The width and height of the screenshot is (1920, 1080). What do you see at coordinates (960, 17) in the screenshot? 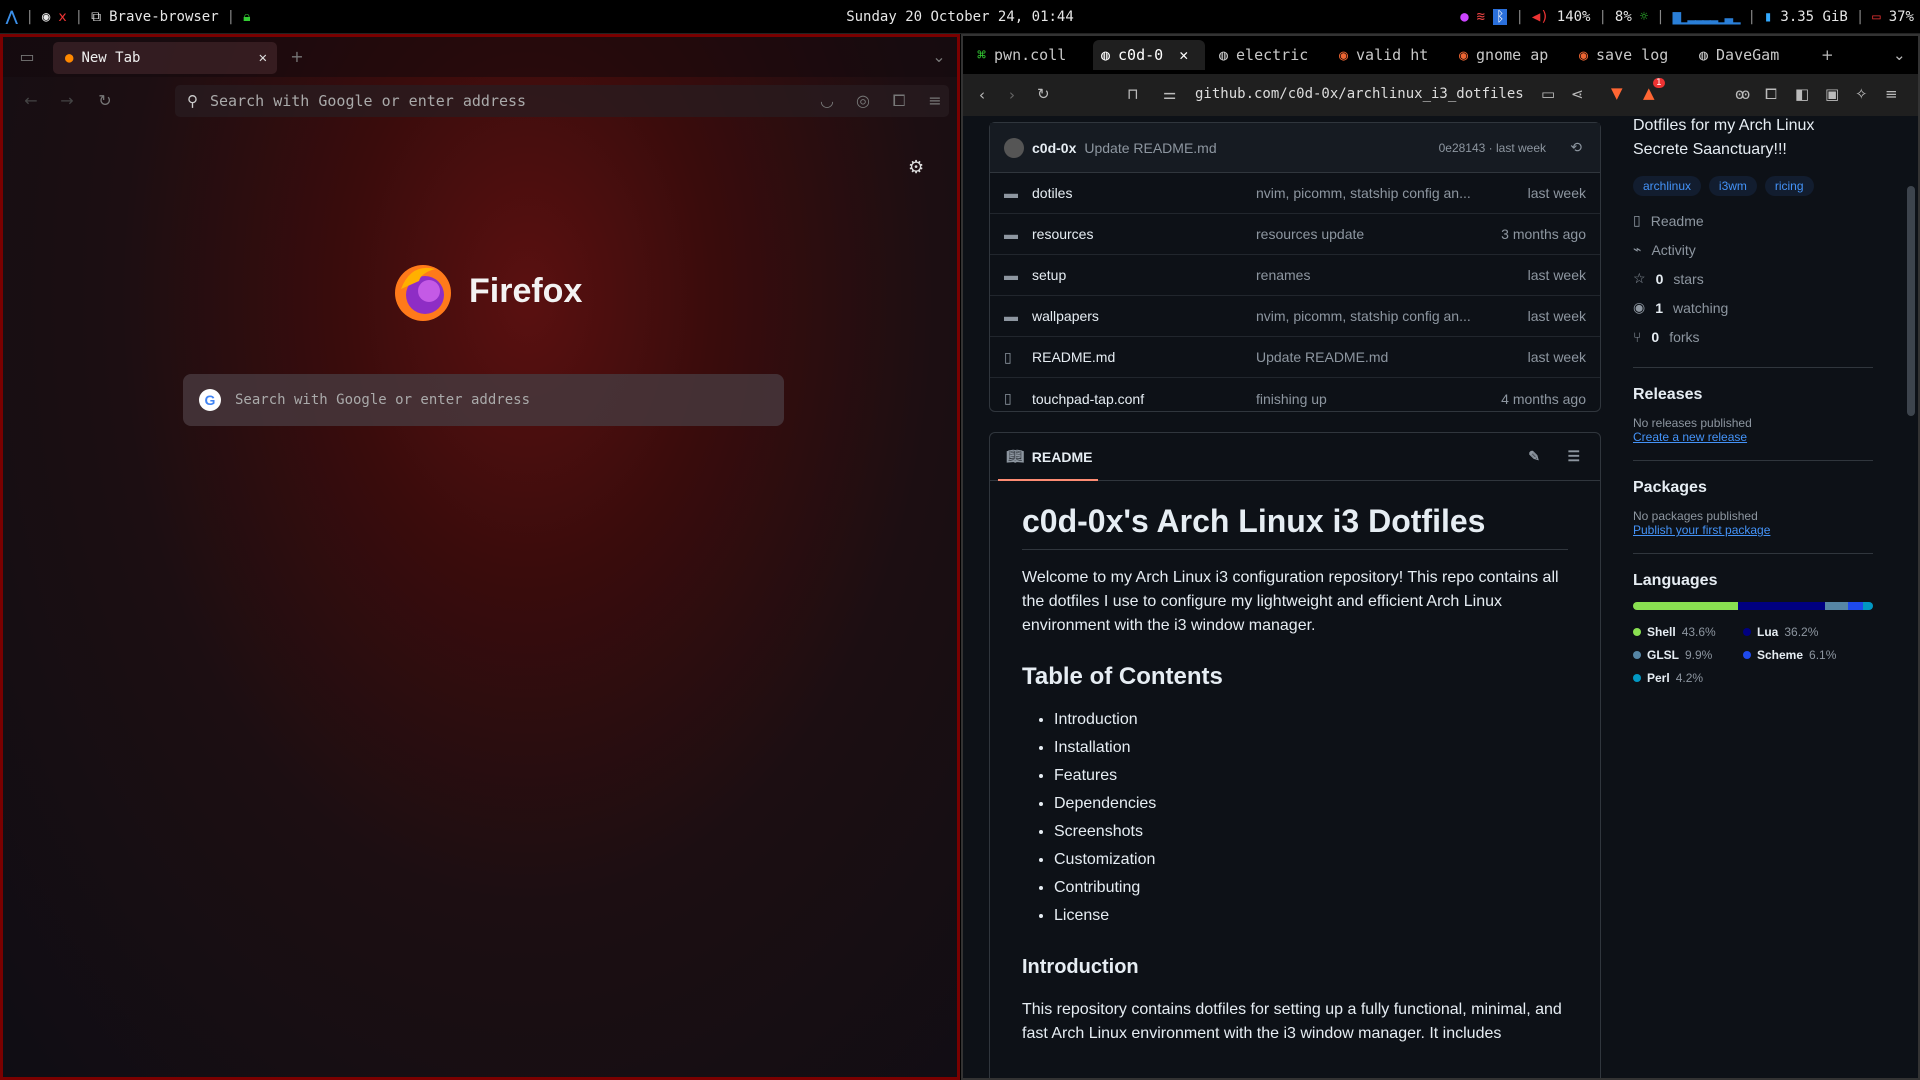
I see `clock: Sunday 20 October 24, 01:44` at bounding box center [960, 17].